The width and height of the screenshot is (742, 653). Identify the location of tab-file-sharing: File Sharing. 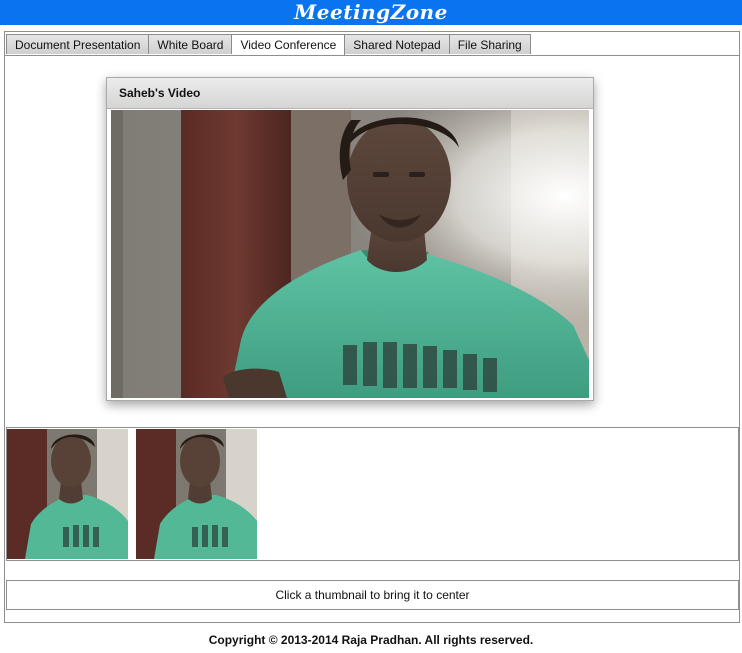
(490, 44).